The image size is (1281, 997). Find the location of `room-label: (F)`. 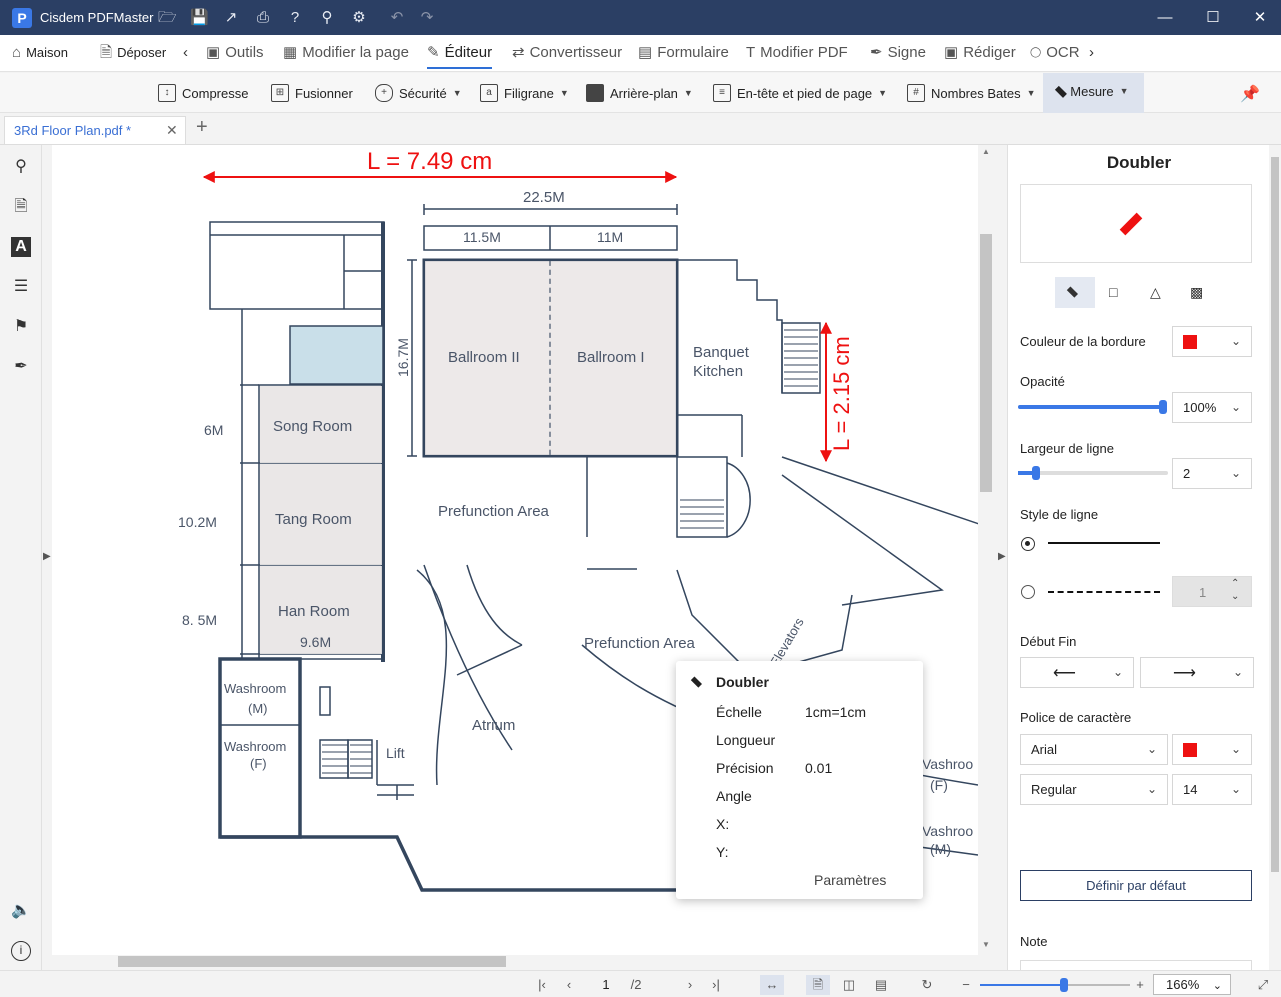

room-label: (F) is located at coordinates (939, 785).